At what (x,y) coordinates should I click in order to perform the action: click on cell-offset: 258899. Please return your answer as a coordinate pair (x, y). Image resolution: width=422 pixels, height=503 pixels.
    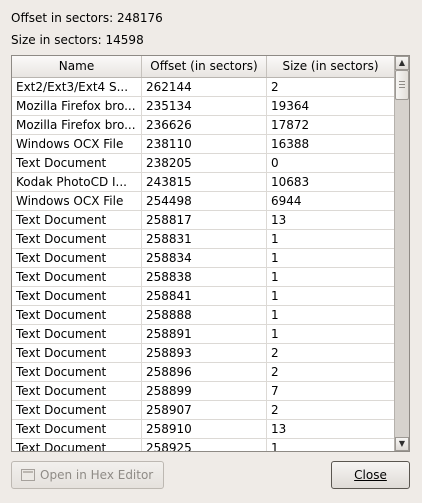
    Looking at the image, I should click on (204, 391).